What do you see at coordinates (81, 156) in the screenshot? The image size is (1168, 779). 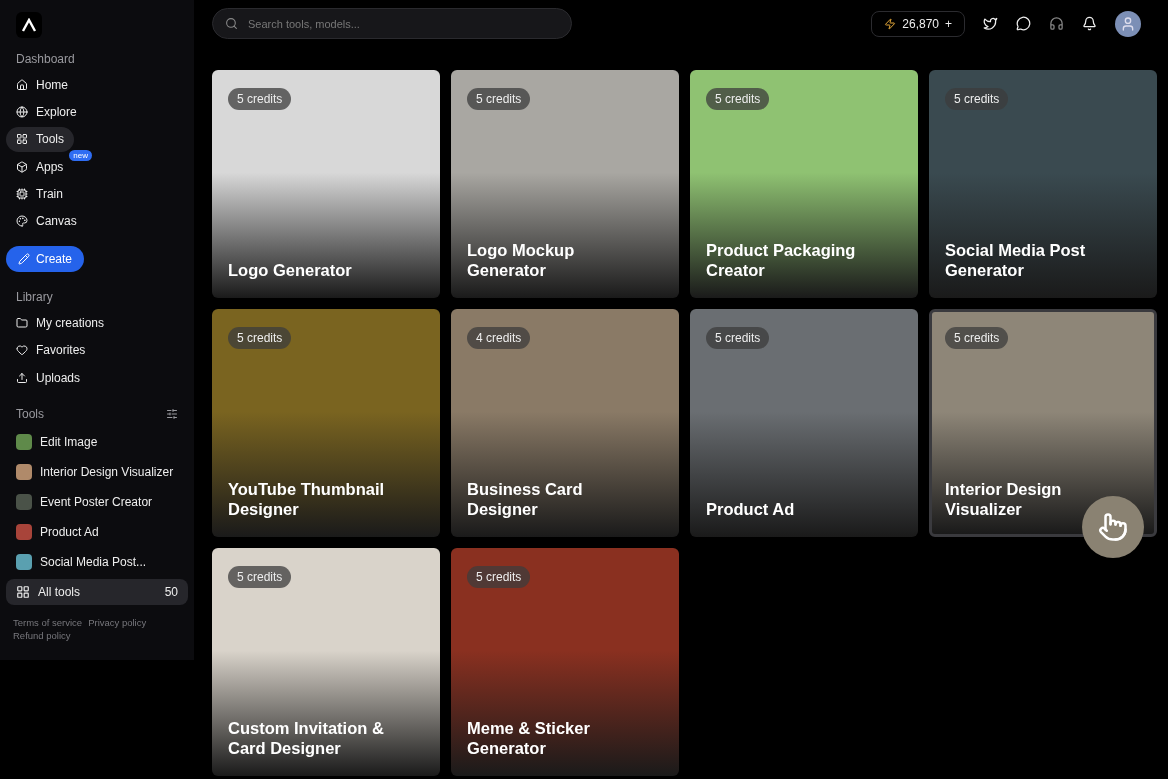 I see `new-badge: new` at bounding box center [81, 156].